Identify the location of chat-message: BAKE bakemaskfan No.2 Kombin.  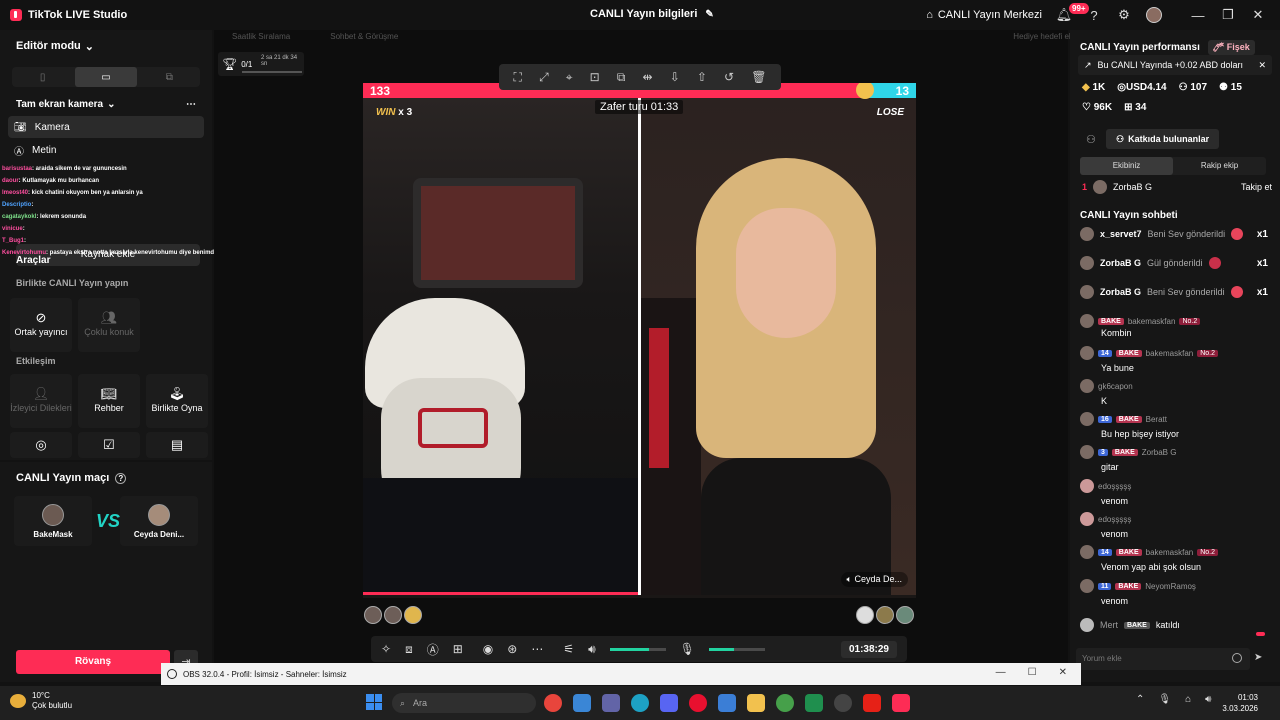
(1175, 326).